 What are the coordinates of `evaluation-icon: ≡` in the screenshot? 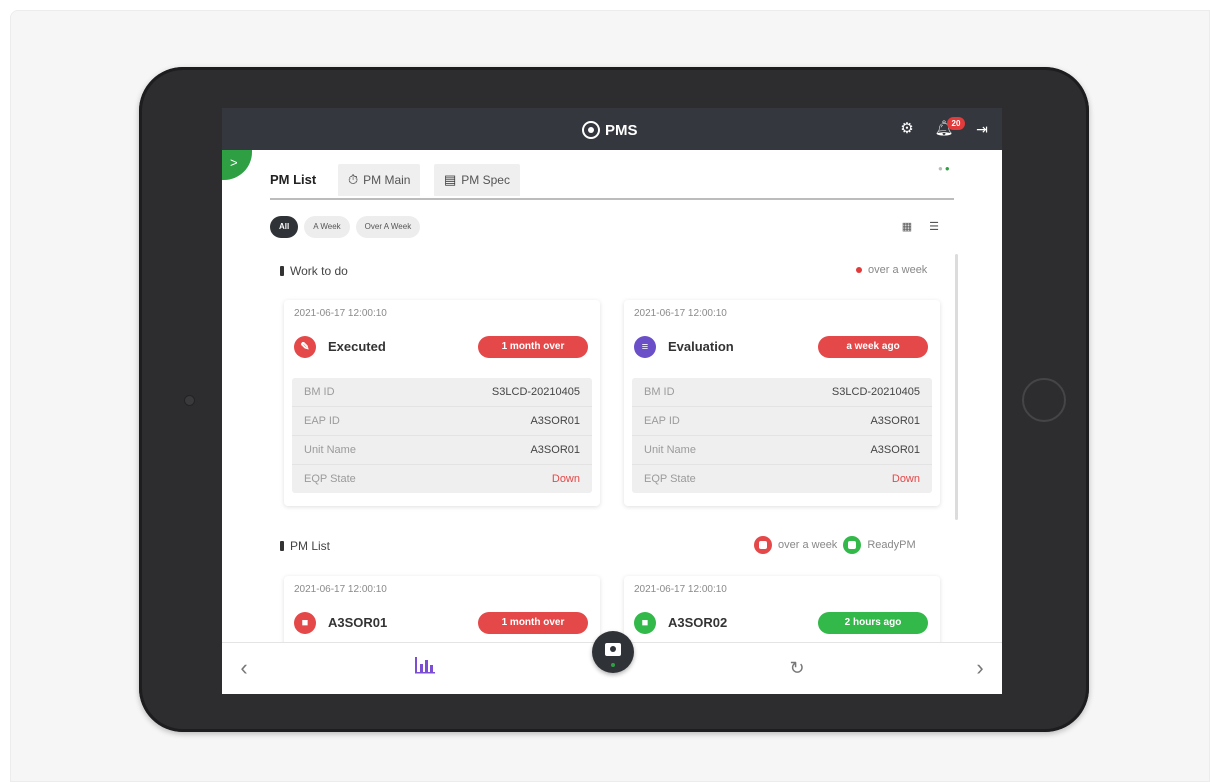 It's located at (645, 347).